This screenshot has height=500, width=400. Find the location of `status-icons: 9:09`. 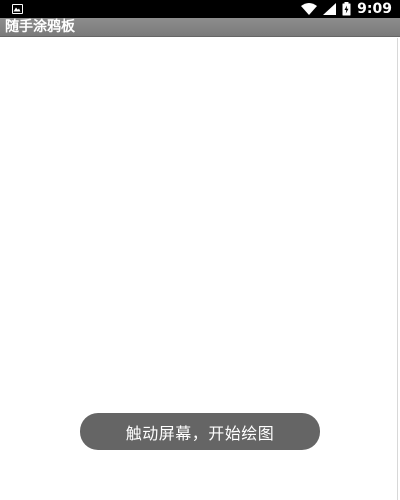

status-icons: 9:09 is located at coordinates (346, 9).